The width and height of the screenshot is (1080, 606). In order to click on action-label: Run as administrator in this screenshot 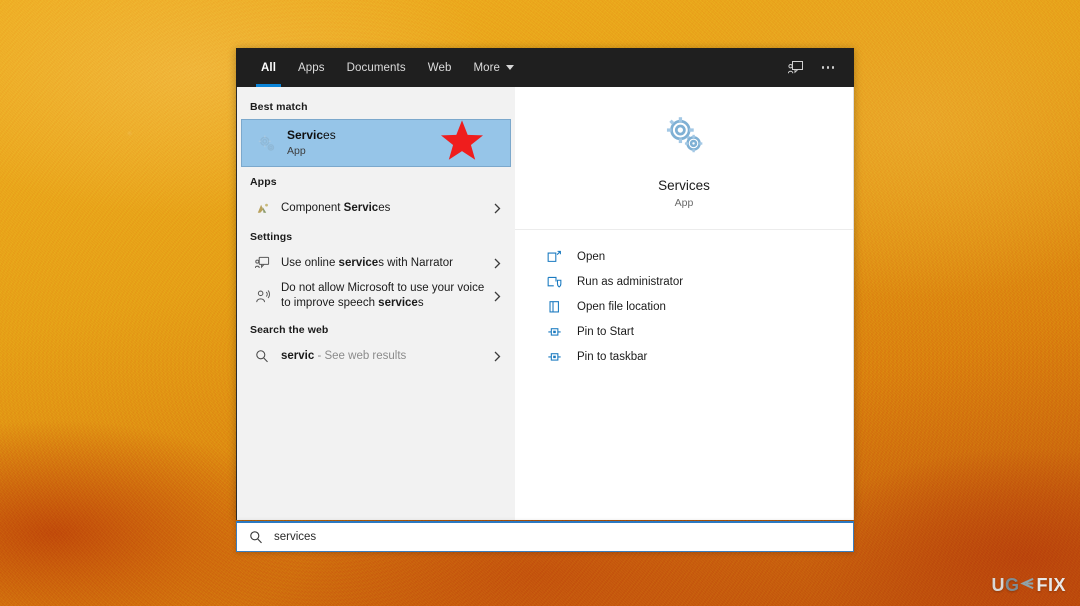, I will do `click(630, 281)`.